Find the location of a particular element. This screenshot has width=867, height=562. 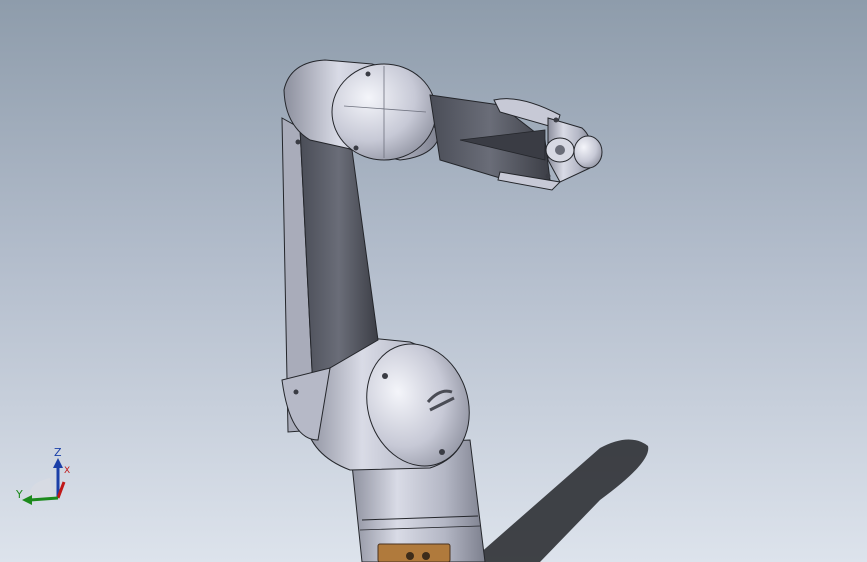

base-badge is located at coordinates (414, 552).